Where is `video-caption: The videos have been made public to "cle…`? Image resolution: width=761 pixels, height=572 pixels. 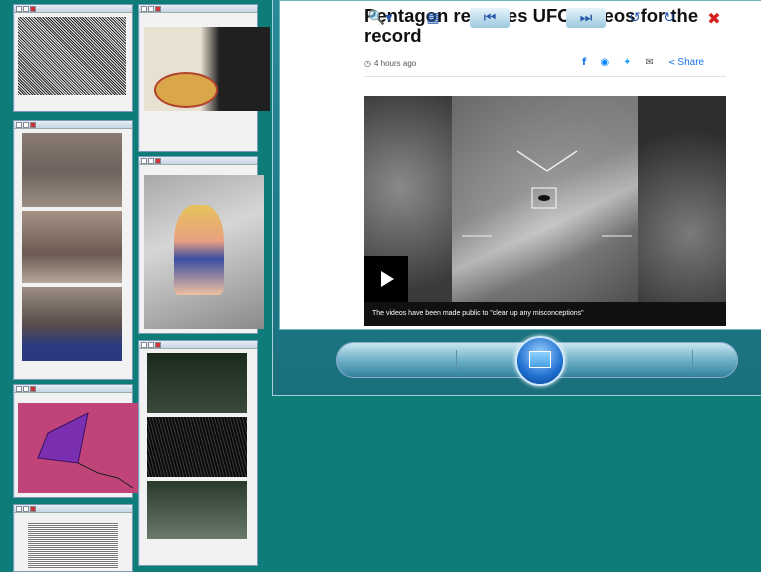
video-caption: The videos have been made public to "cle… is located at coordinates (545, 314).